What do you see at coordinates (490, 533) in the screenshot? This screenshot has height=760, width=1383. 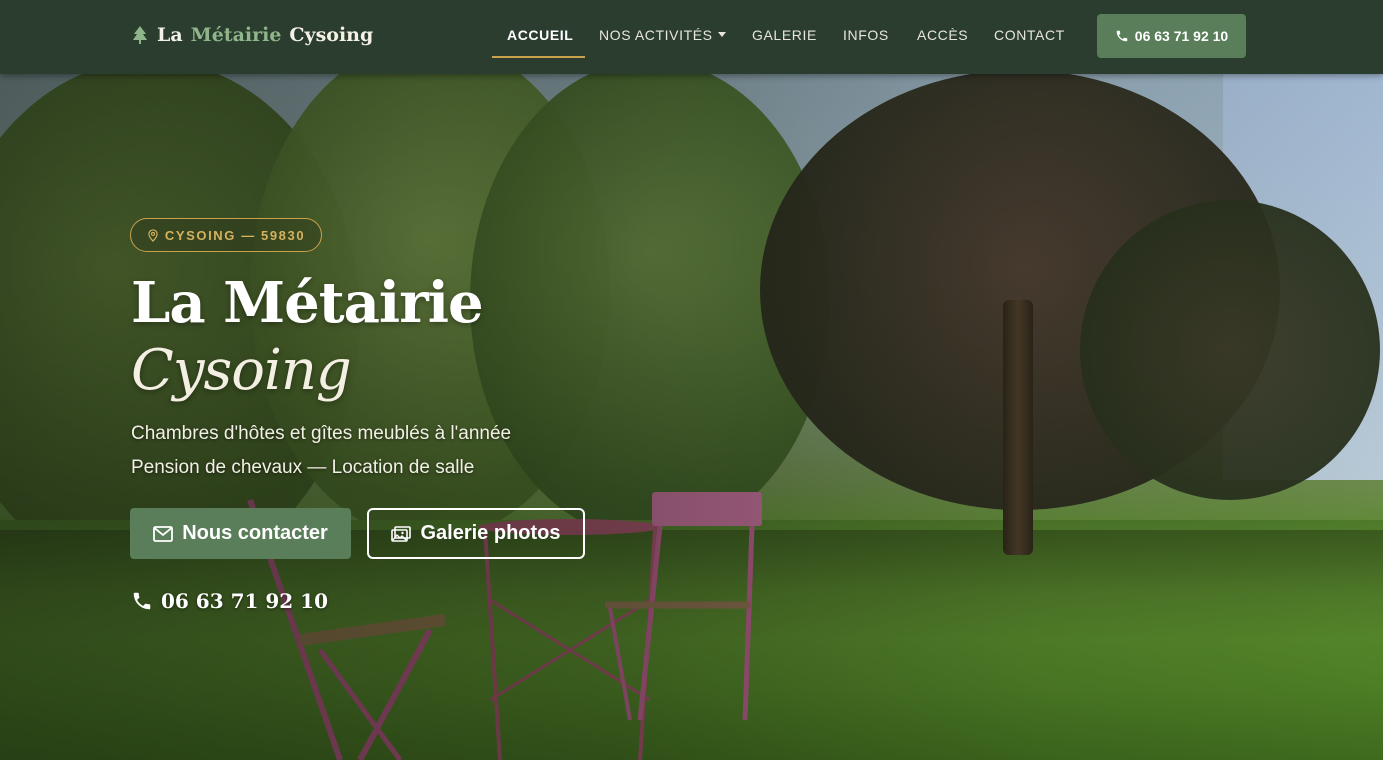 I see `gallery-button-label: Galerie photos` at bounding box center [490, 533].